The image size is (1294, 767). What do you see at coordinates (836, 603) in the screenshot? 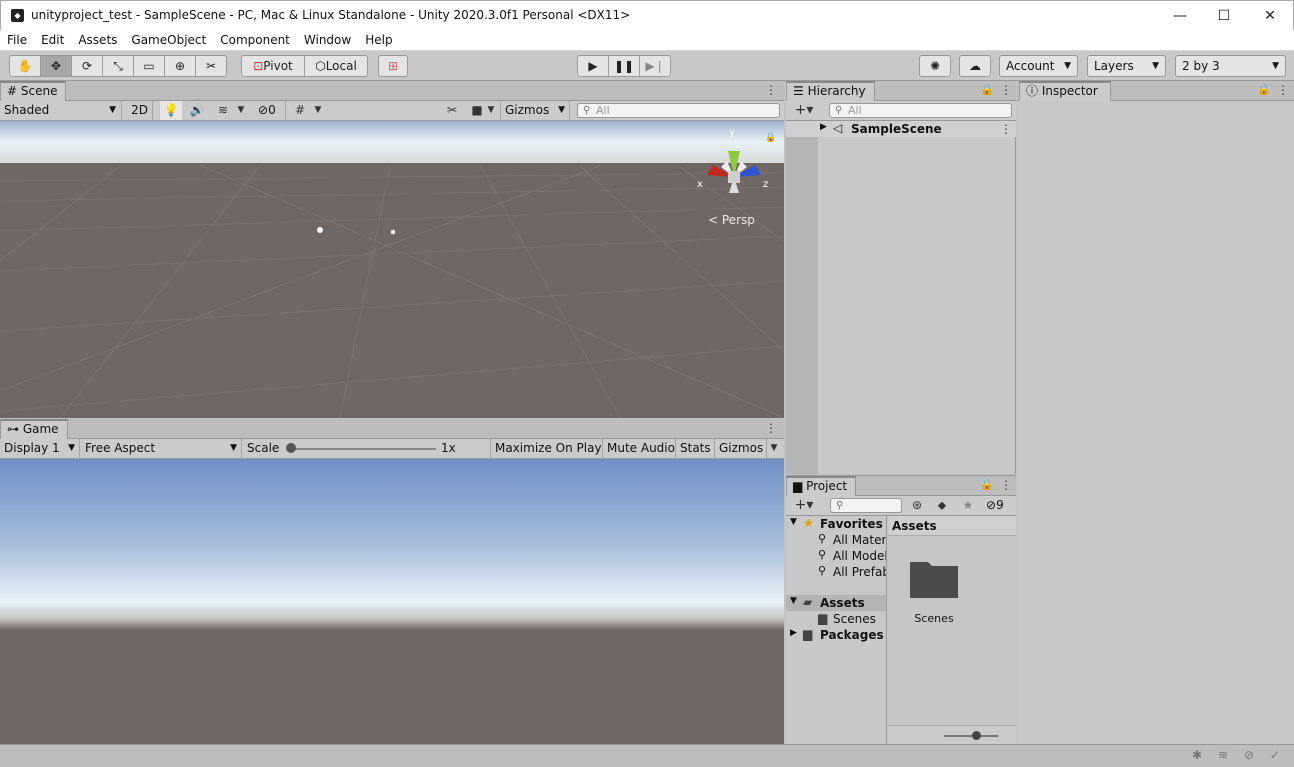
I see `tree-assets: ▼ ▰ Assets` at bounding box center [836, 603].